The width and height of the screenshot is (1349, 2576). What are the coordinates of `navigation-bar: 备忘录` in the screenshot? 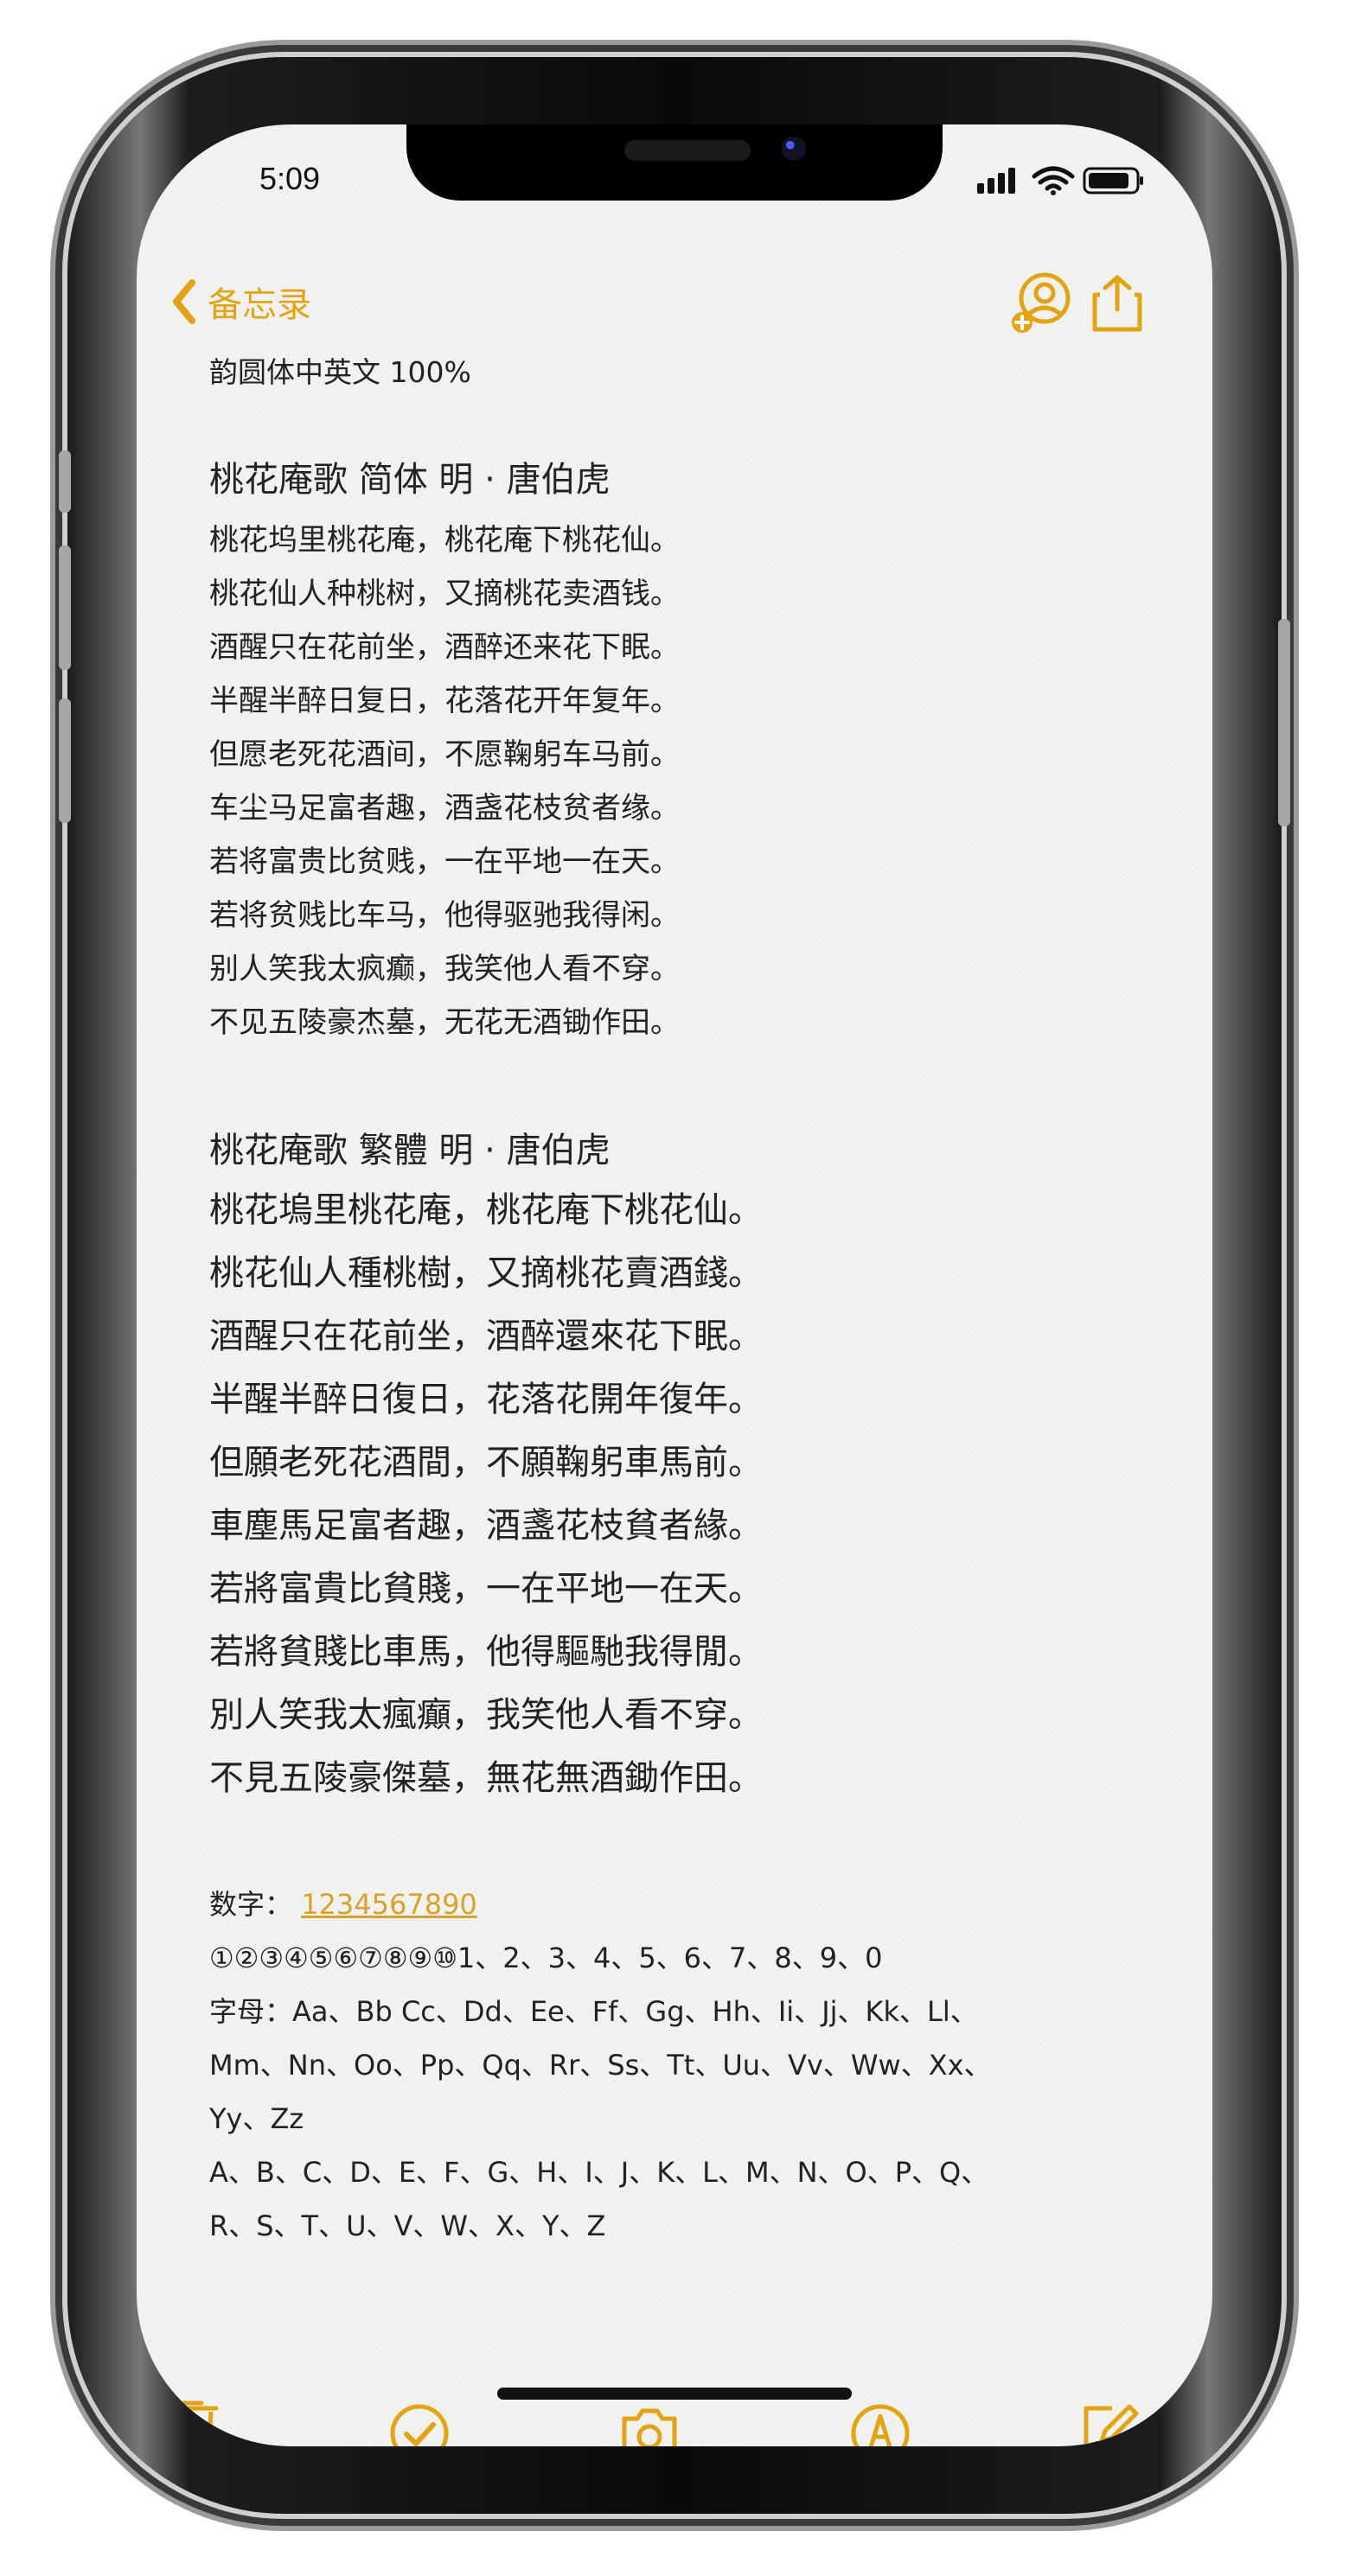 It's located at (674, 301).